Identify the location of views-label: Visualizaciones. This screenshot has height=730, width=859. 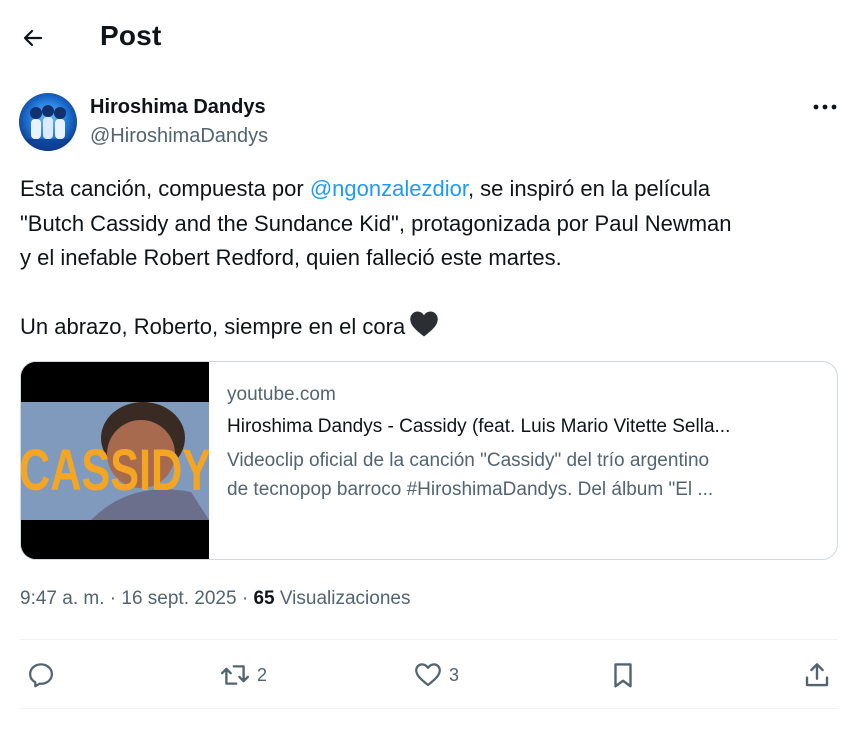
(342, 598).